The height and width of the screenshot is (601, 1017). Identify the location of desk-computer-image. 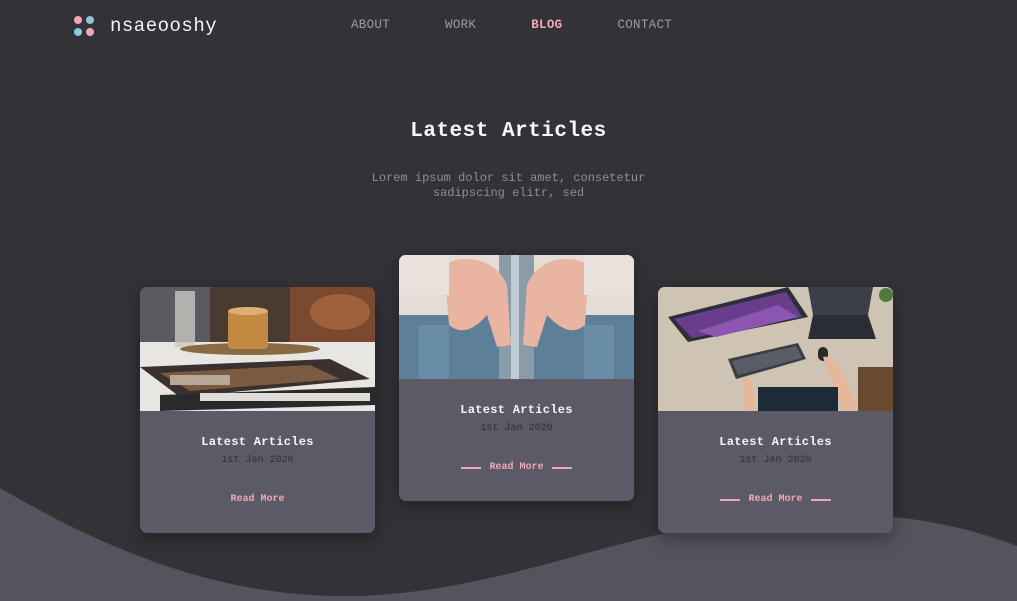
(775, 349).